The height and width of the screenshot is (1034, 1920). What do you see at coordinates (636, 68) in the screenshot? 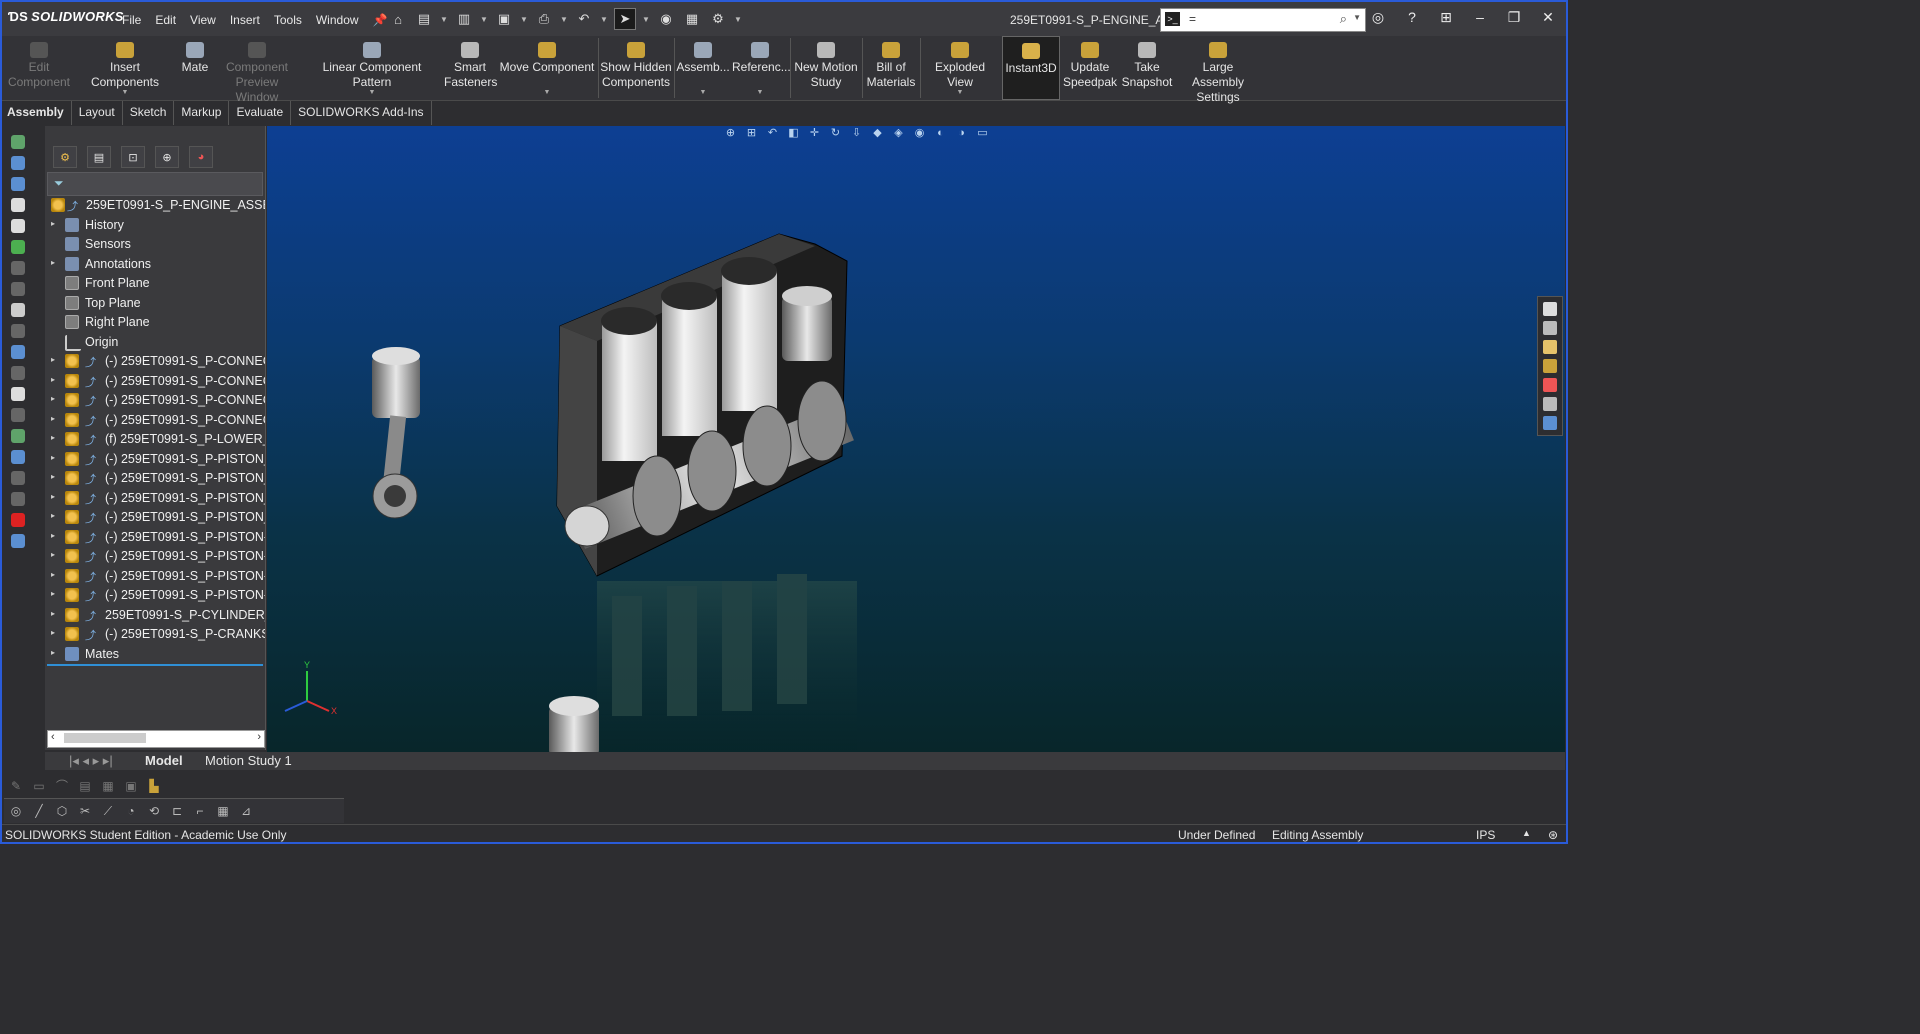
I see `show-hidden-components-button: Show Hidden Components` at bounding box center [636, 68].